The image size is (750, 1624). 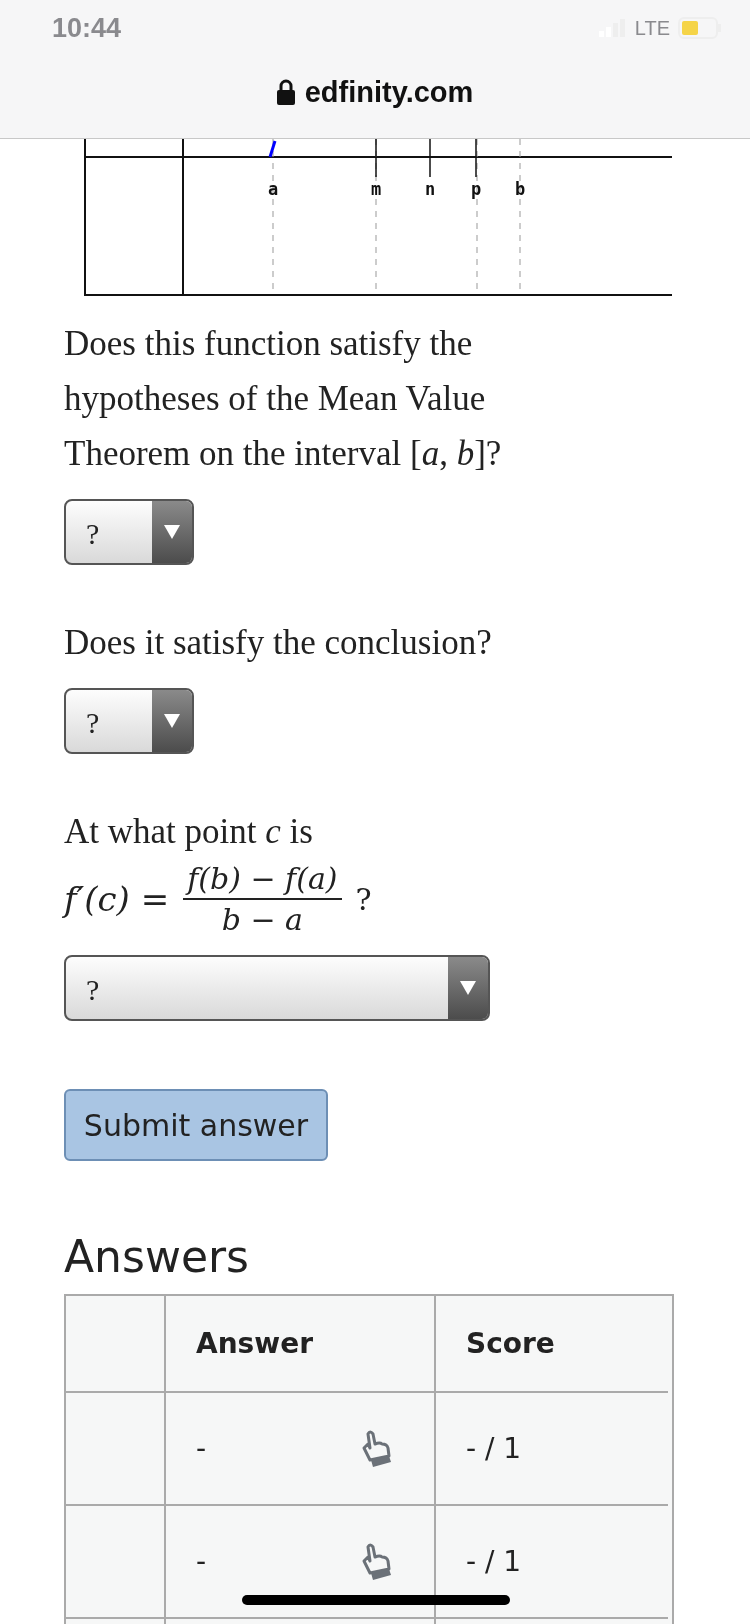 I want to click on question-text: Does it satisfy the conclusion?, so click(x=278, y=643).